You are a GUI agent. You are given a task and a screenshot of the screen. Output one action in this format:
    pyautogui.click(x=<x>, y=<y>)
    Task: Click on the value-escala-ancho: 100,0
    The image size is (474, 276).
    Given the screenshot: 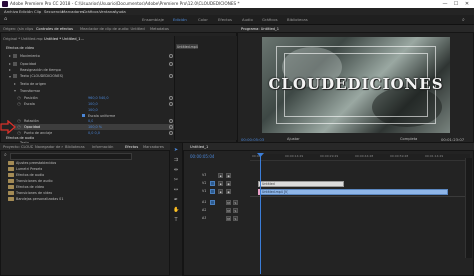 What is the action you would take?
    pyautogui.click(x=93, y=110)
    